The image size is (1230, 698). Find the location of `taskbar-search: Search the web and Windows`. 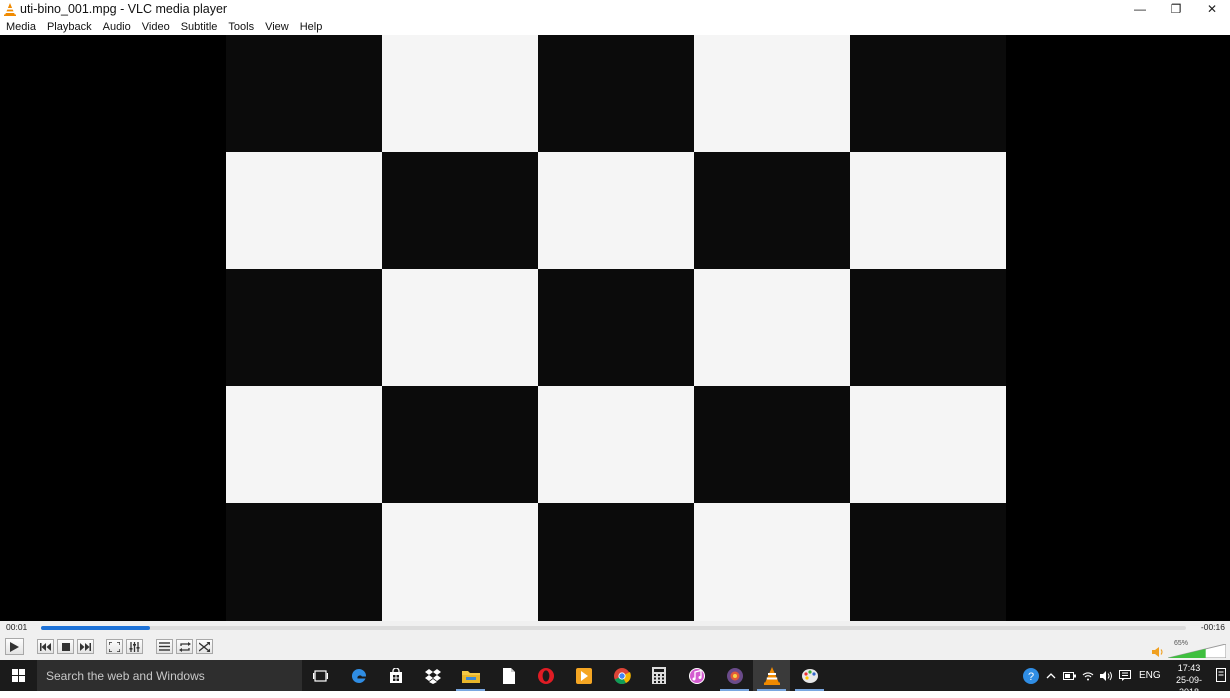

taskbar-search: Search the web and Windows is located at coordinates (169, 675).